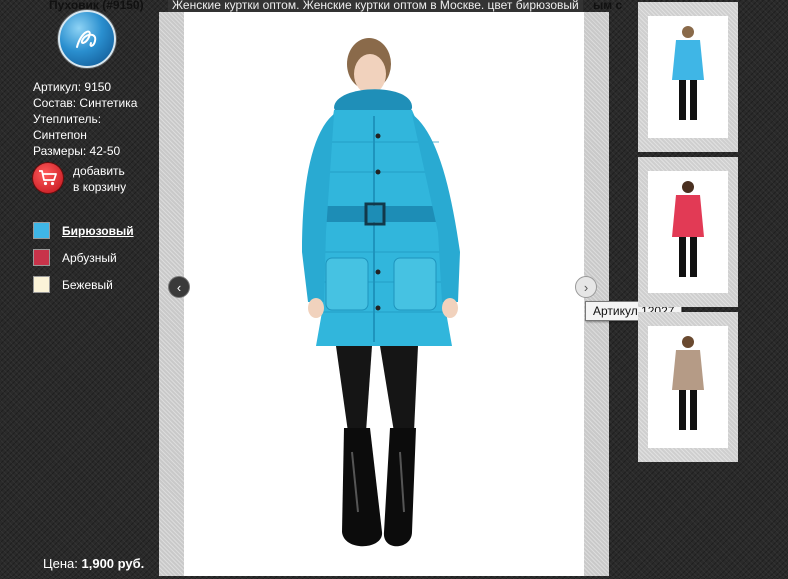 The height and width of the screenshot is (579, 788). Describe the element at coordinates (87, 285) in the screenshot. I see `color-label: Бежевый` at that location.